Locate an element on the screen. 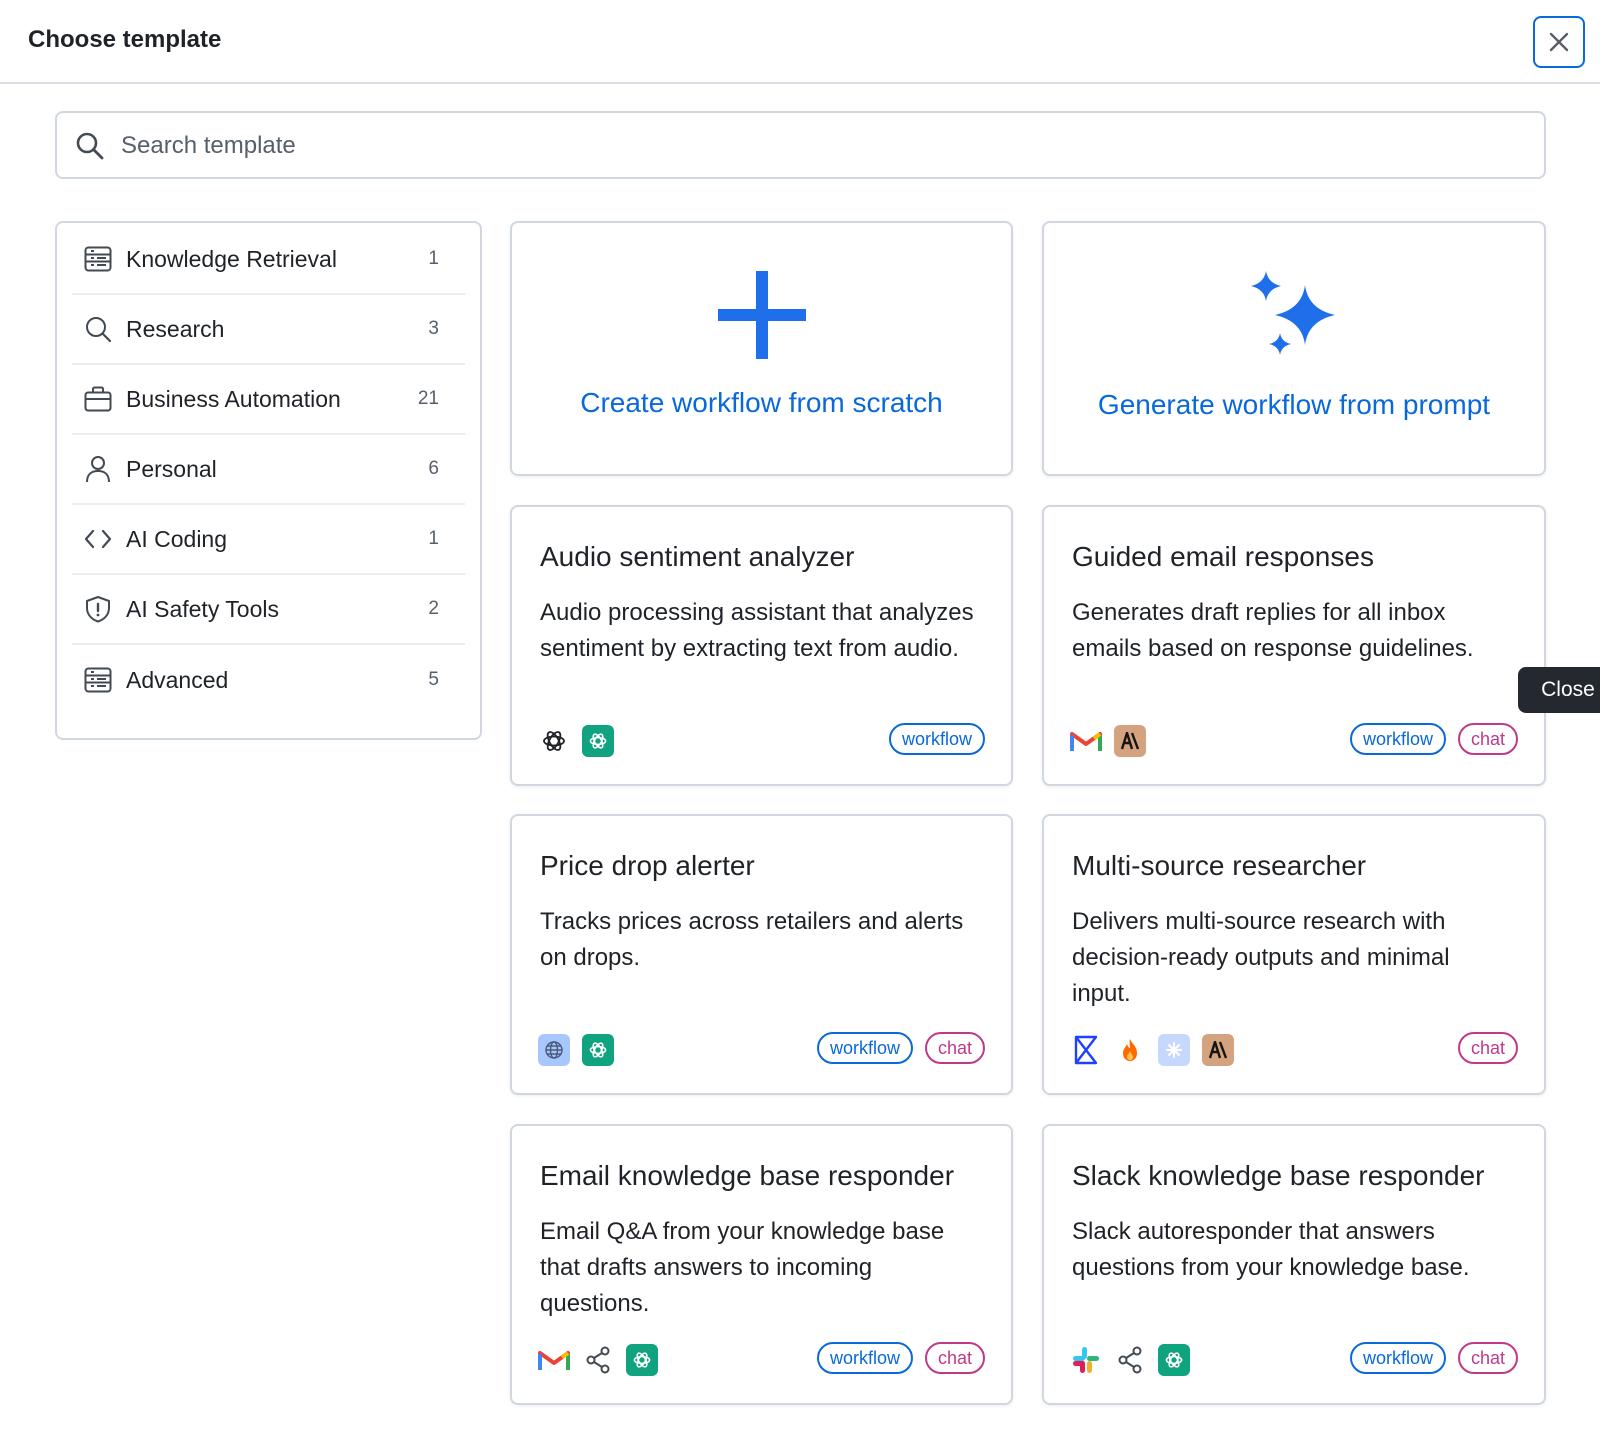 The height and width of the screenshot is (1429, 1600). template-title: Slack knowledge base responder is located at coordinates (1278, 1175).